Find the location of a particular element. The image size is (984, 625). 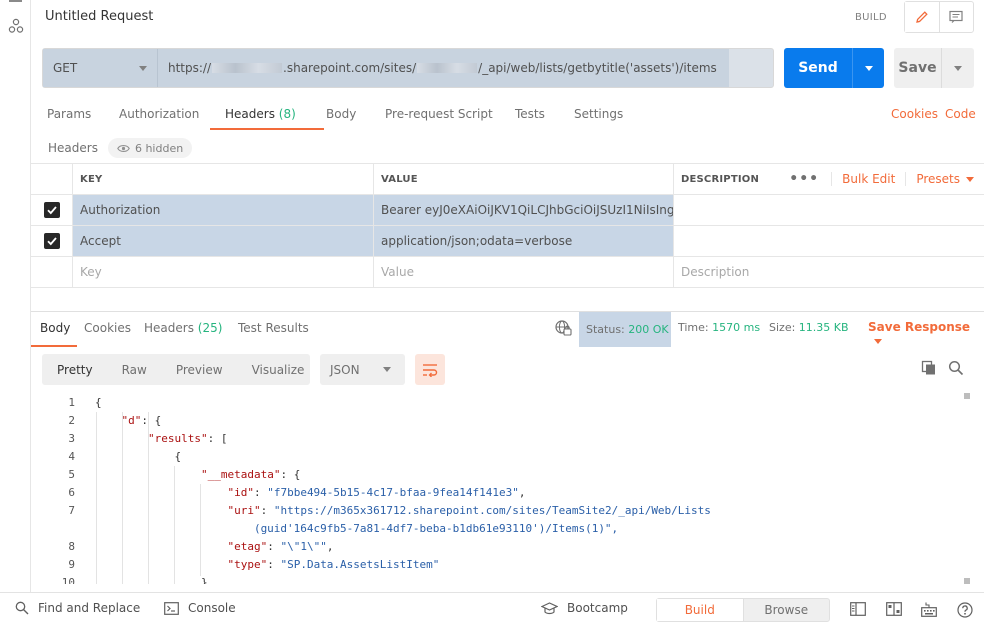

split-layout-icon is located at coordinates (894, 609).